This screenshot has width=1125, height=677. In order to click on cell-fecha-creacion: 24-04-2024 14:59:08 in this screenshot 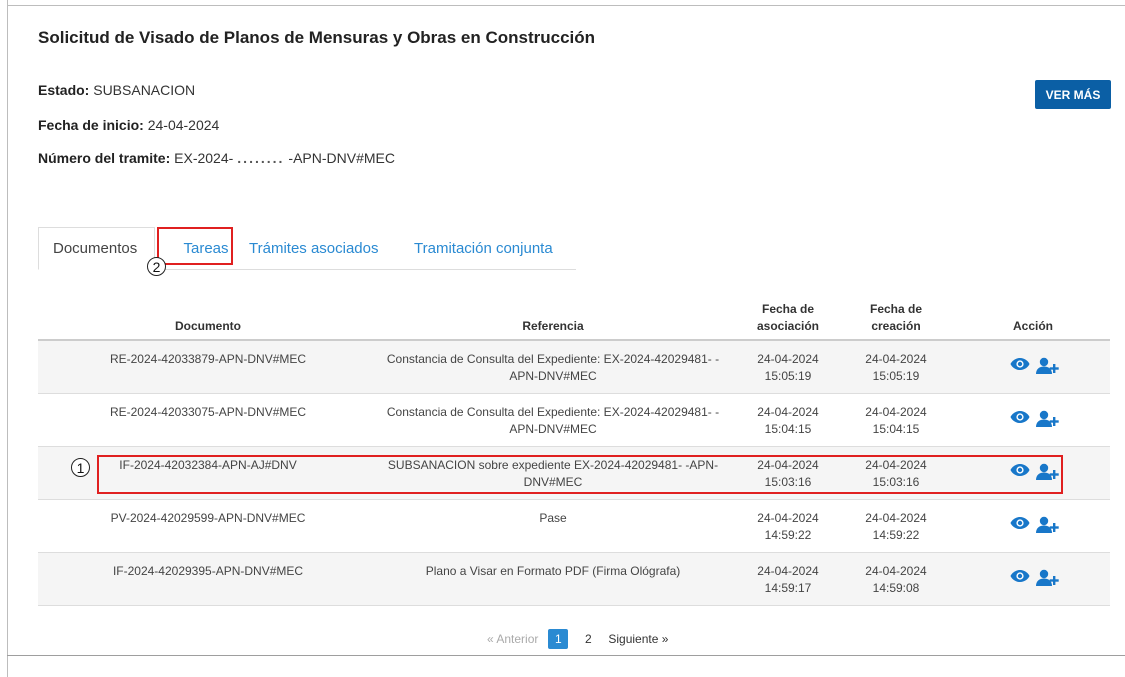, I will do `click(896, 580)`.